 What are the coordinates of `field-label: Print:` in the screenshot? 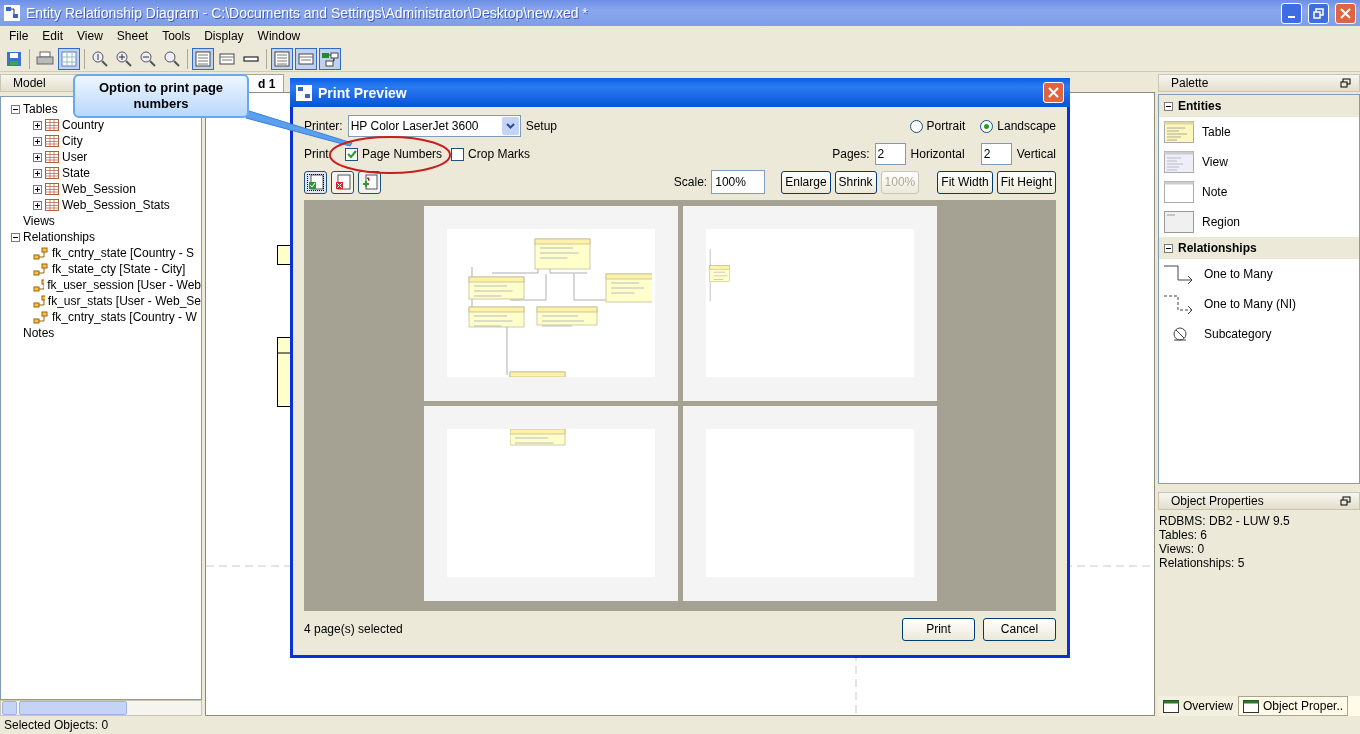 It's located at (318, 154).